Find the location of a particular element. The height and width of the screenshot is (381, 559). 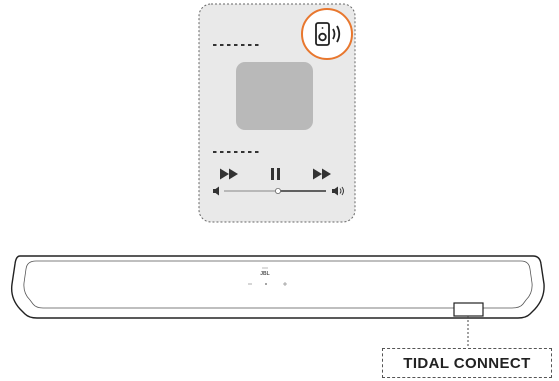

tidal-connect-label: TIDAL CONNECT is located at coordinates (467, 363).